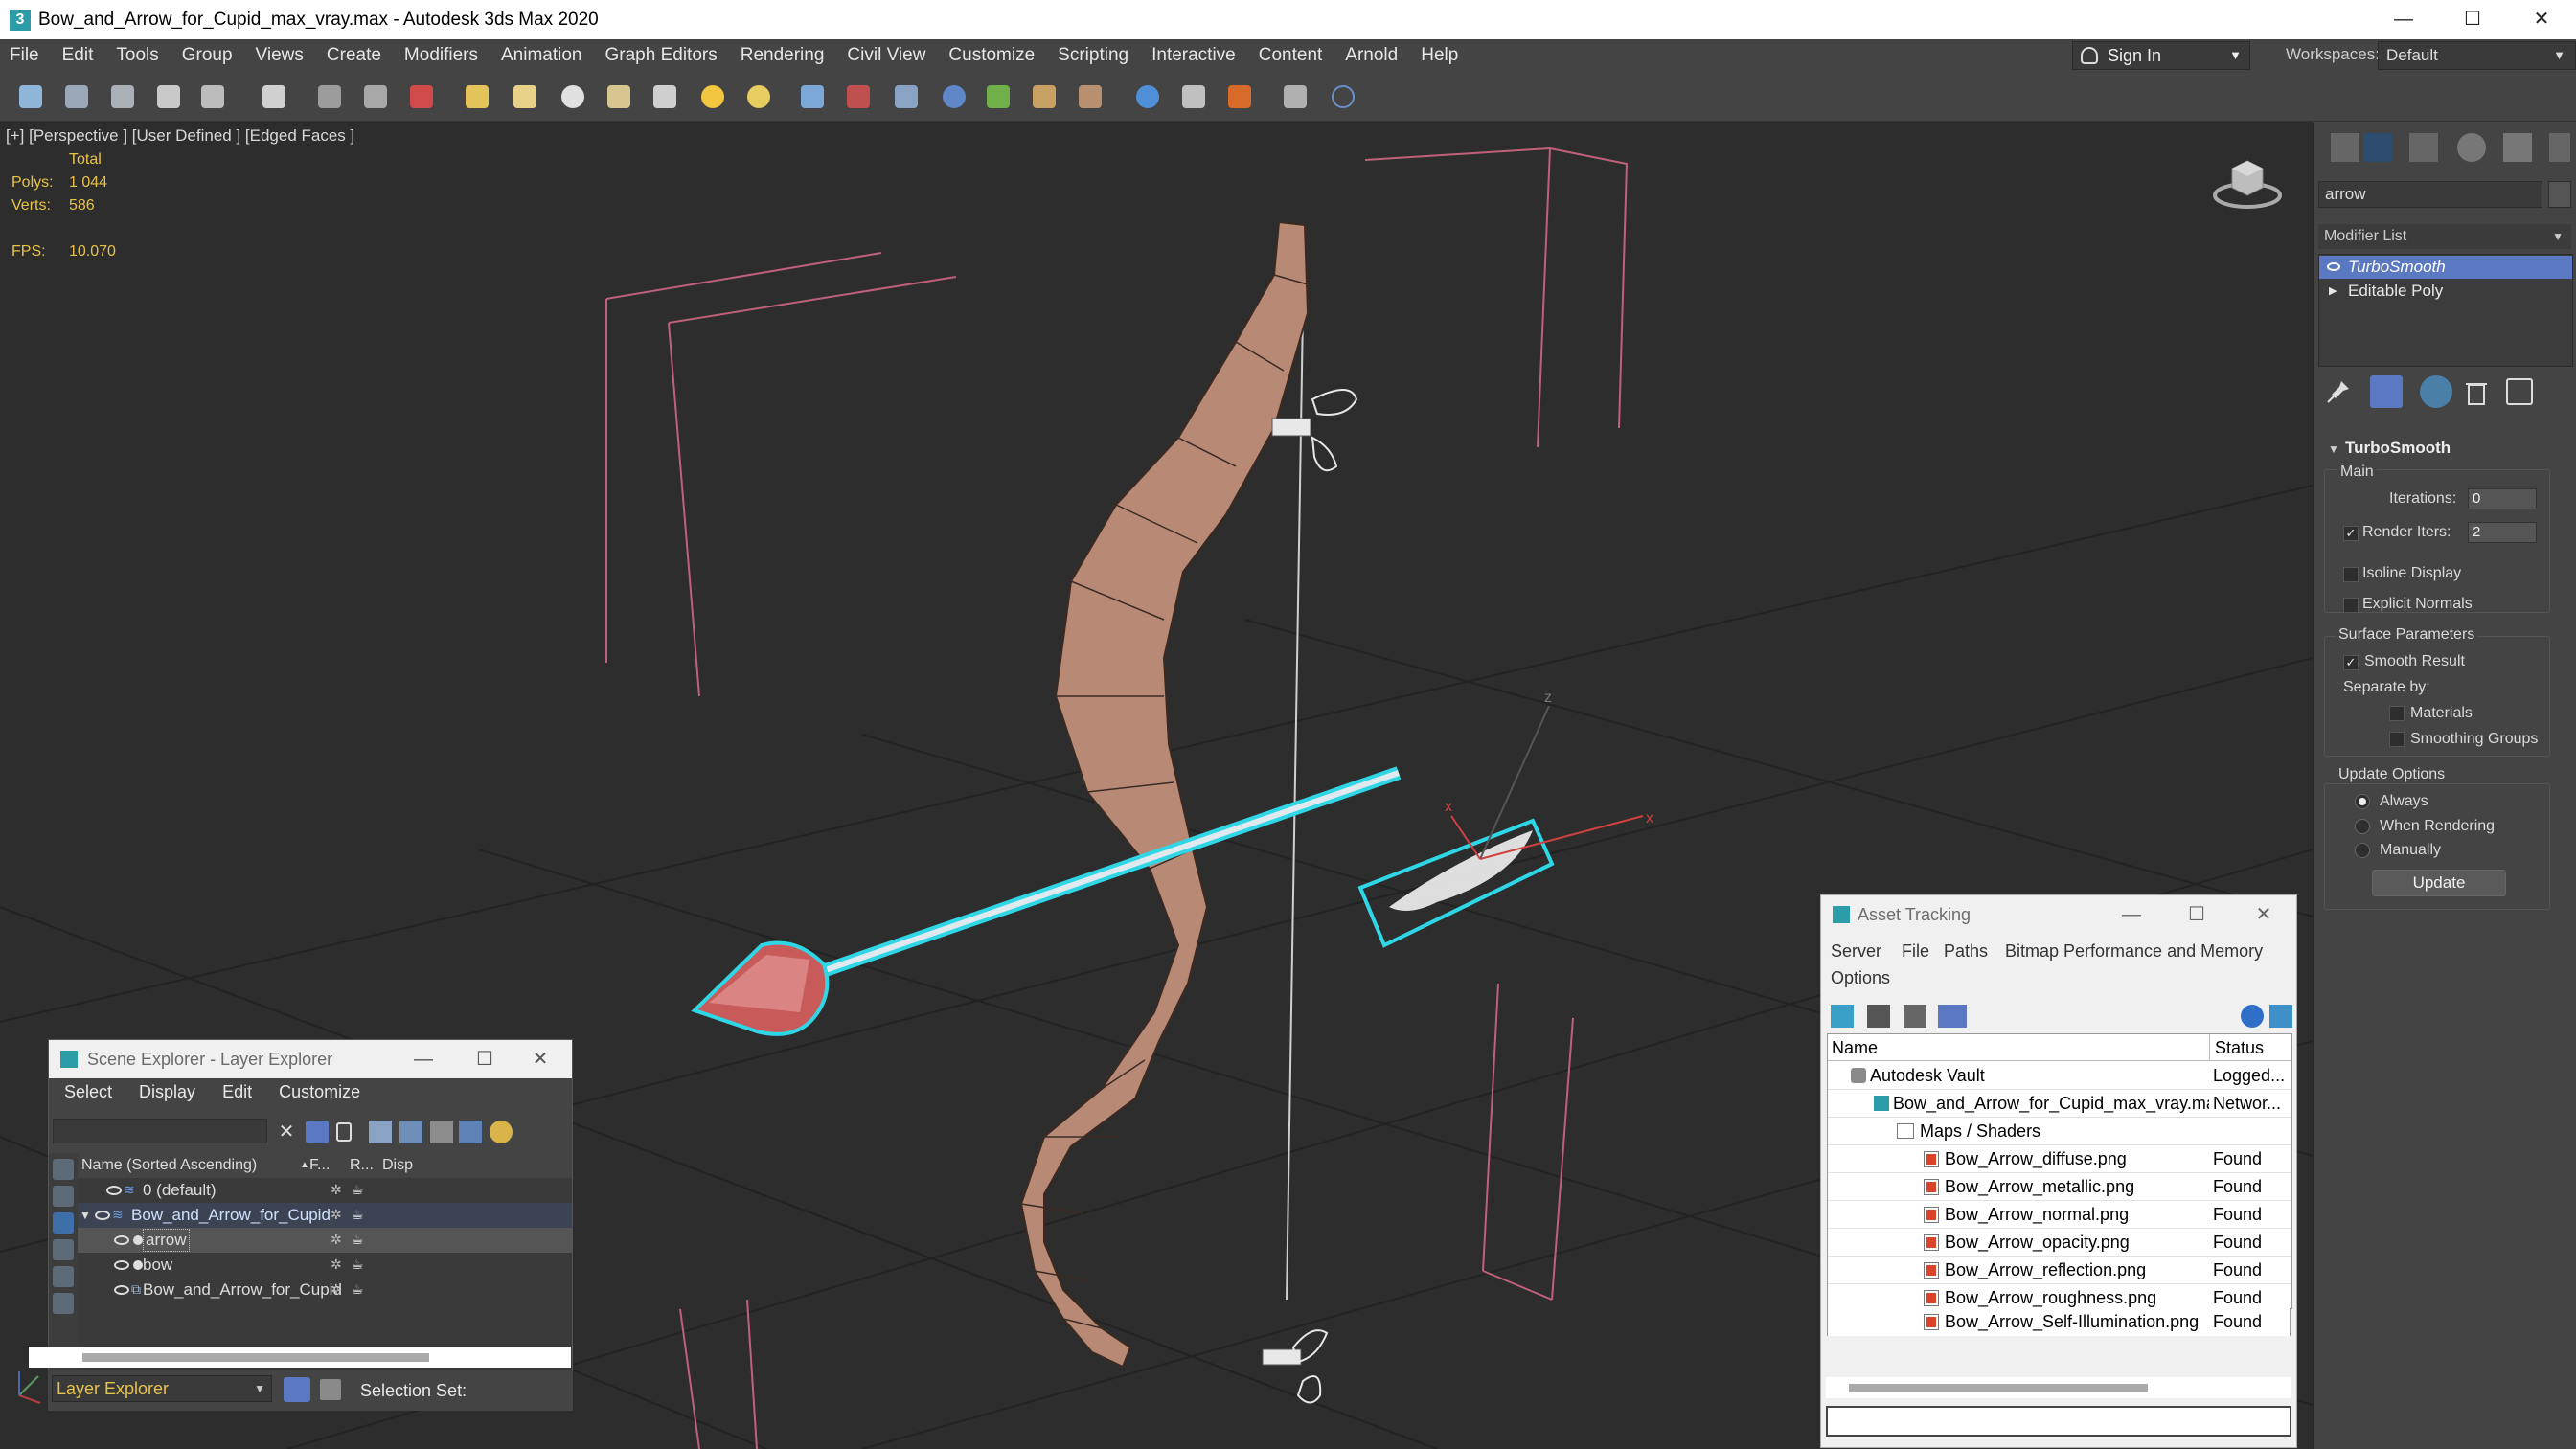  Describe the element at coordinates (2445, 267) in the screenshot. I see `stack-item-turbosmooth: TurboSmooth` at that location.